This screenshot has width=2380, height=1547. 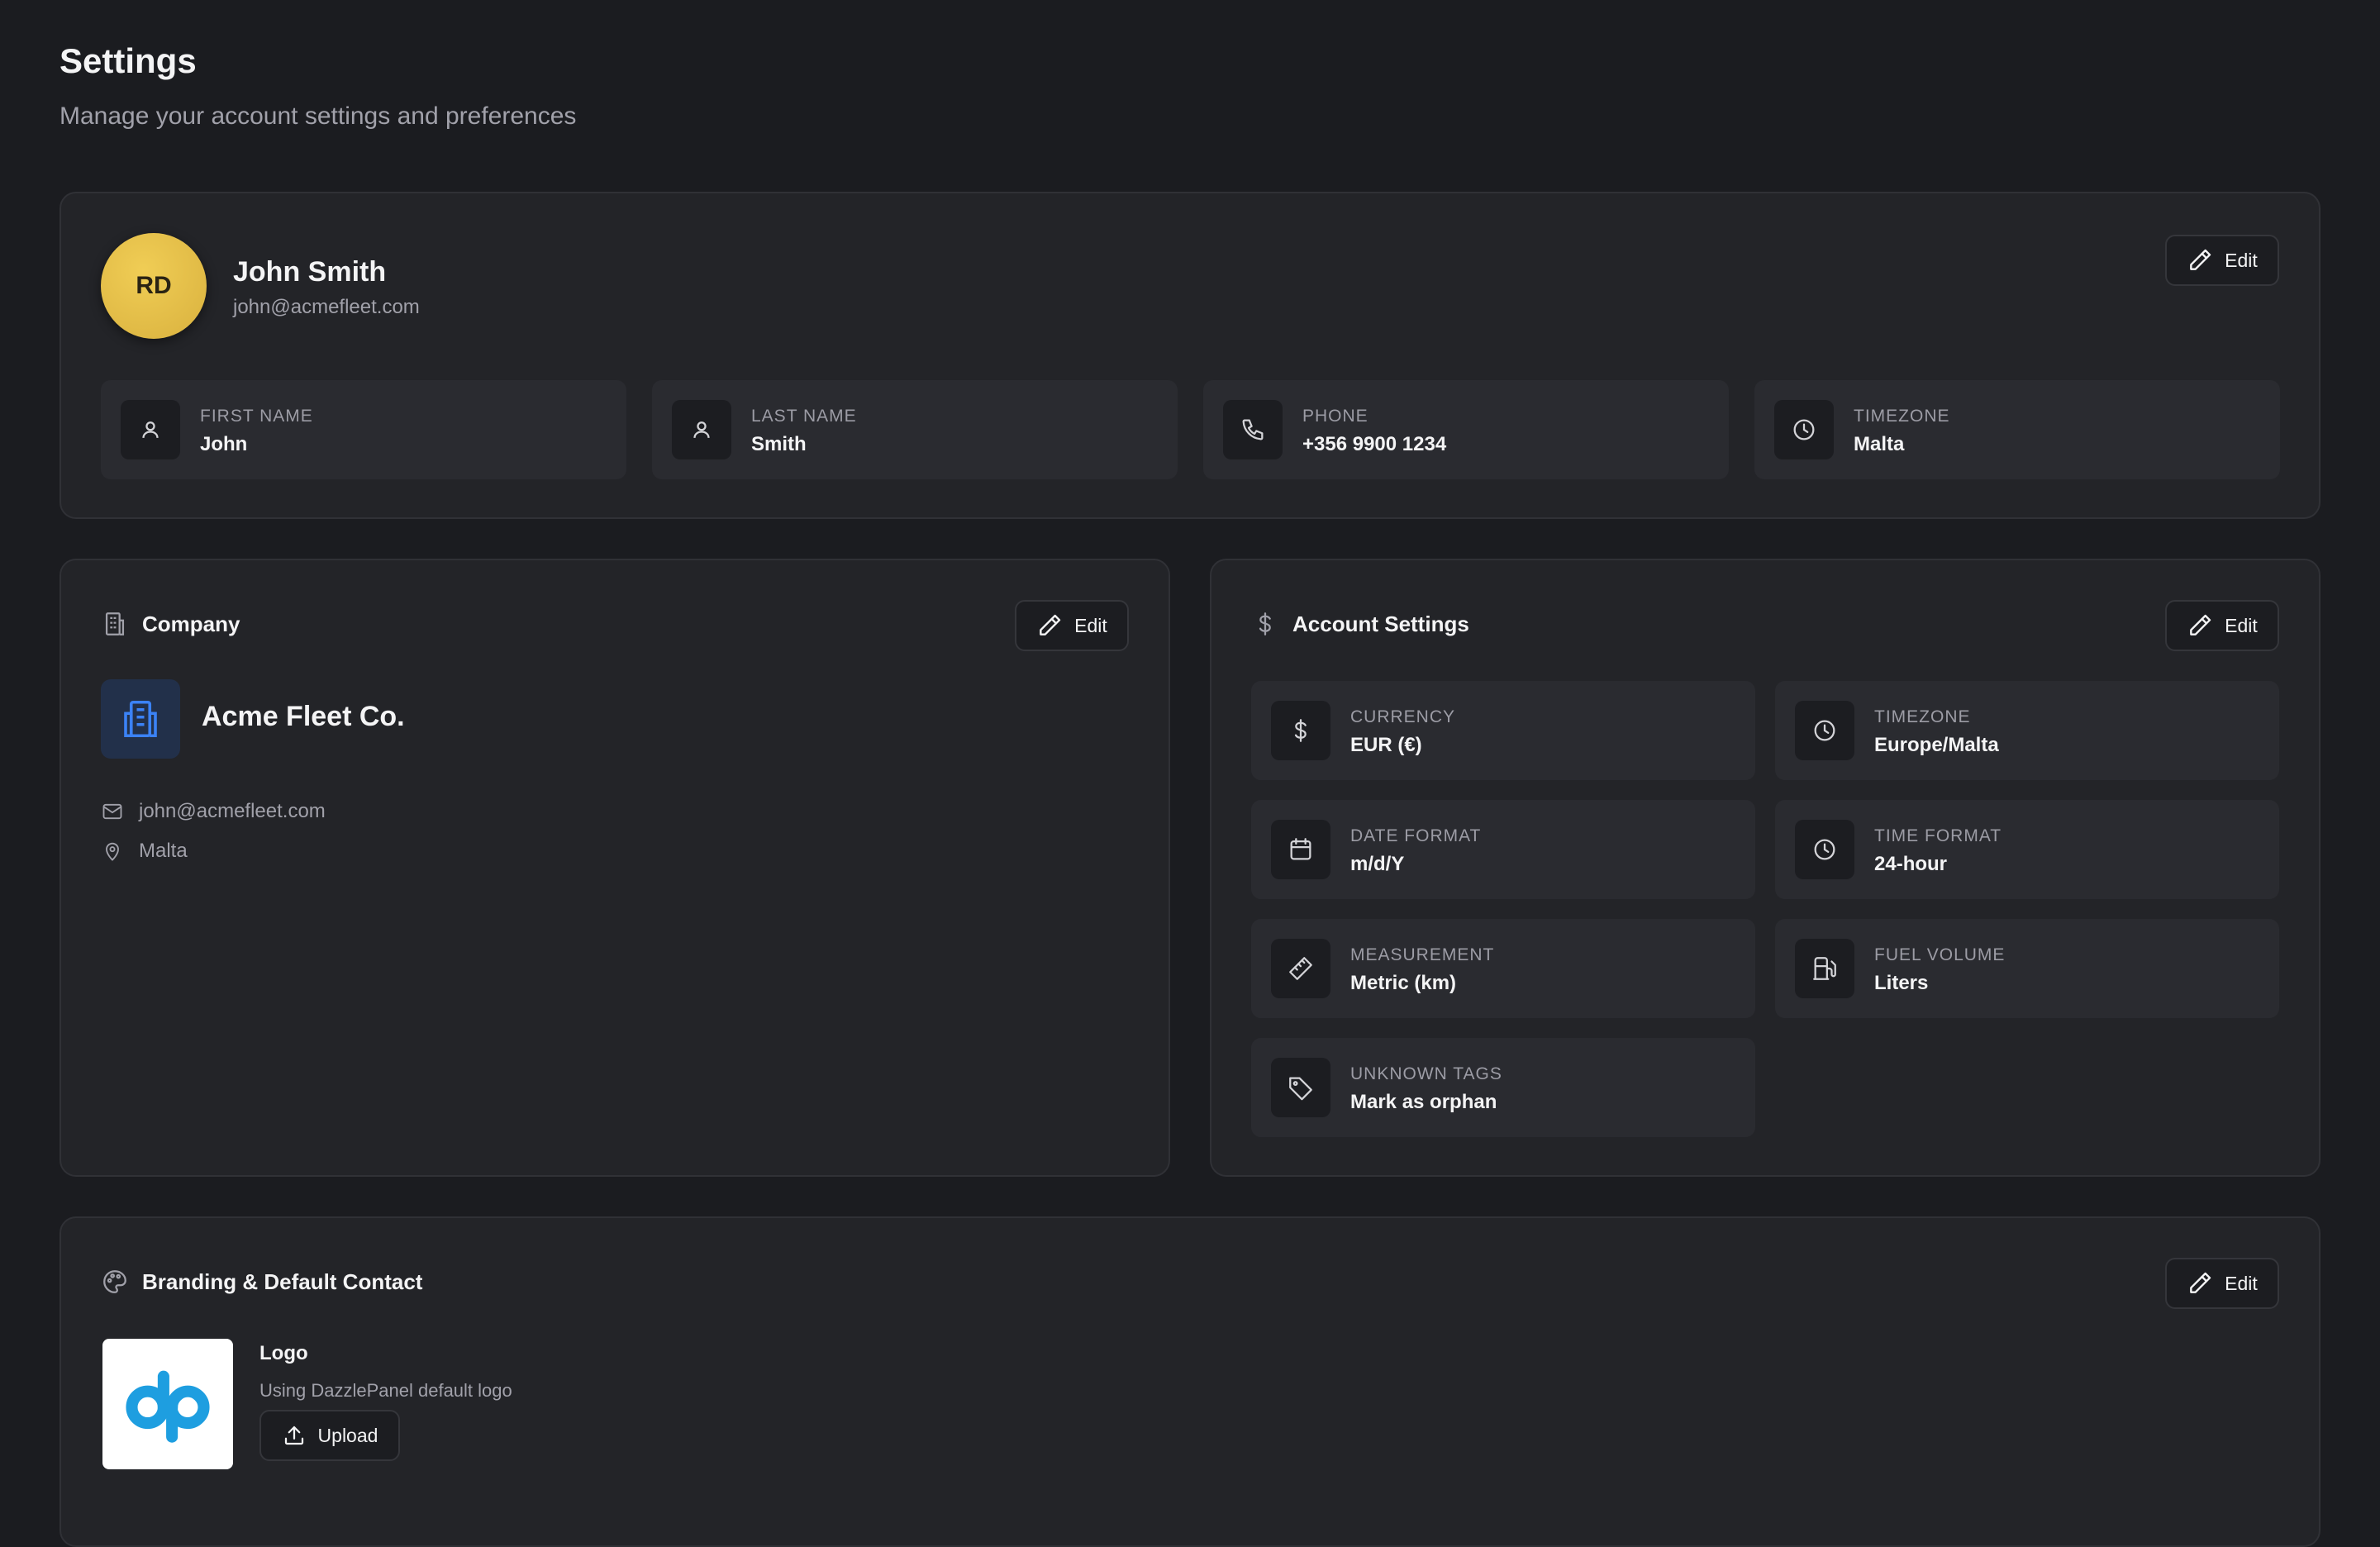 I want to click on mail-icon, so click(x=112, y=811).